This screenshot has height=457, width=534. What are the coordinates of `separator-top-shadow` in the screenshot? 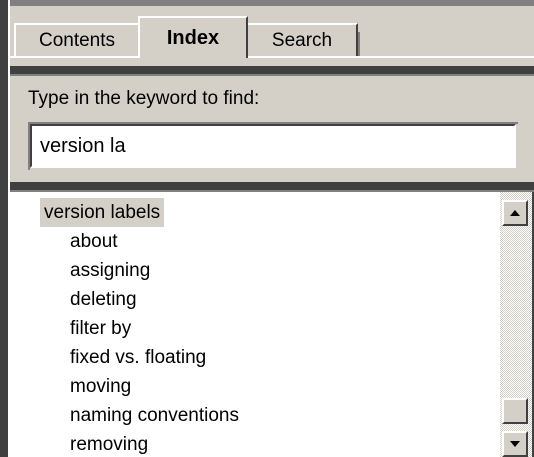 It's located at (272, 75).